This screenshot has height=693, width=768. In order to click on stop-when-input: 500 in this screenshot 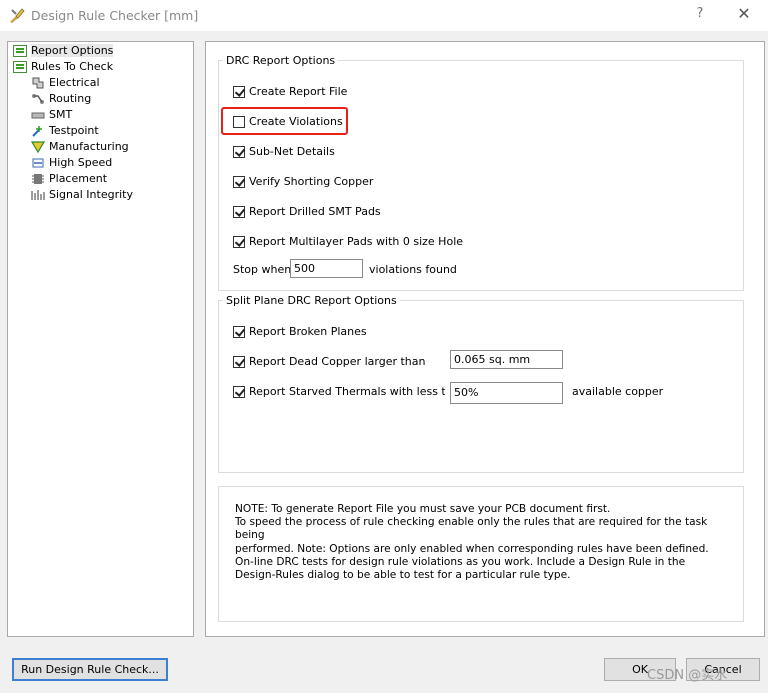, I will do `click(326, 268)`.